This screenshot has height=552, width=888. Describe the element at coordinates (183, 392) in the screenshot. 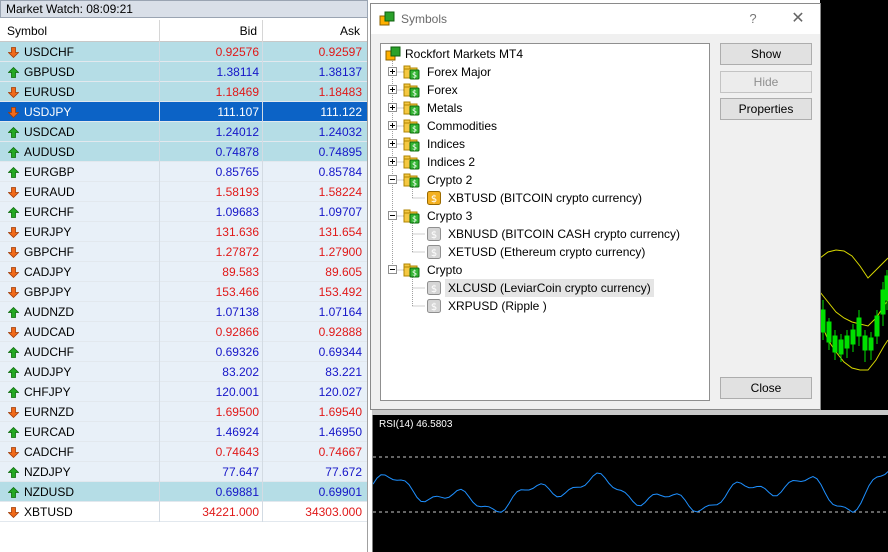

I see `table-row: CHFJPY 120.001 120.027` at that location.